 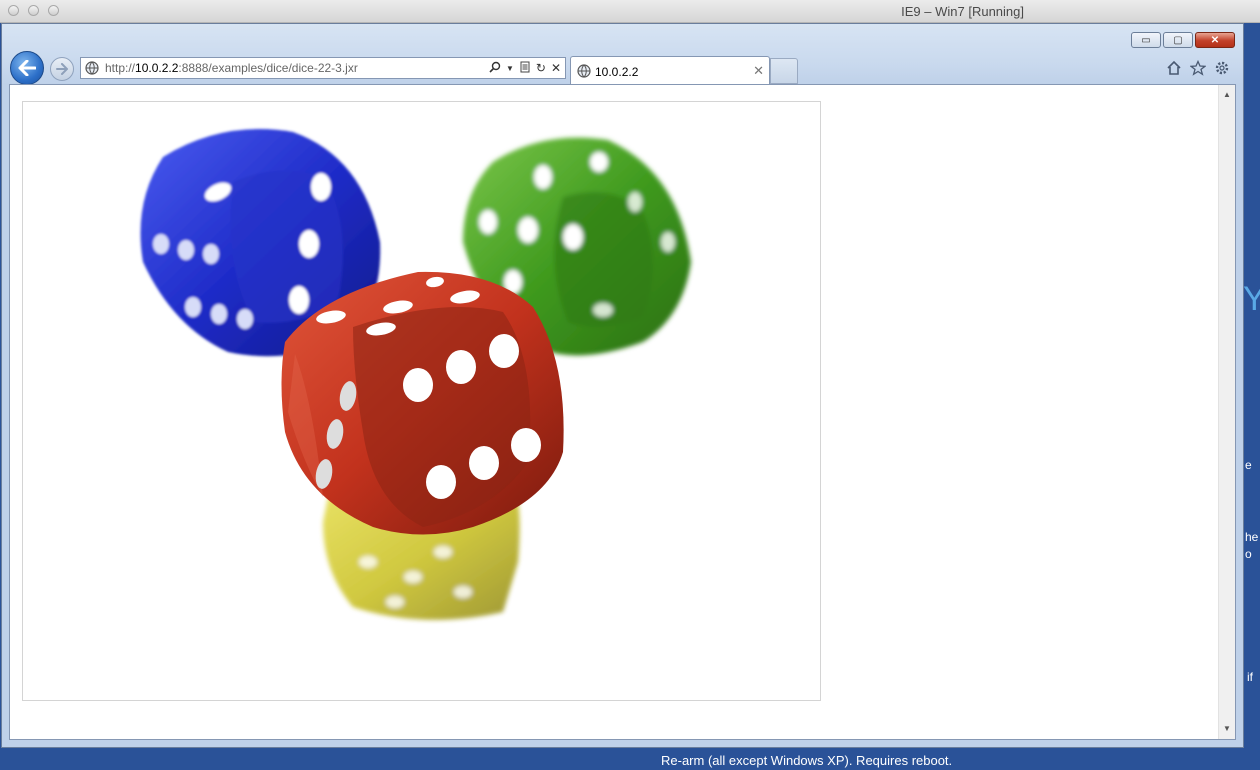 What do you see at coordinates (157, 68) in the screenshot?
I see `url-host: 10.0.2.2` at bounding box center [157, 68].